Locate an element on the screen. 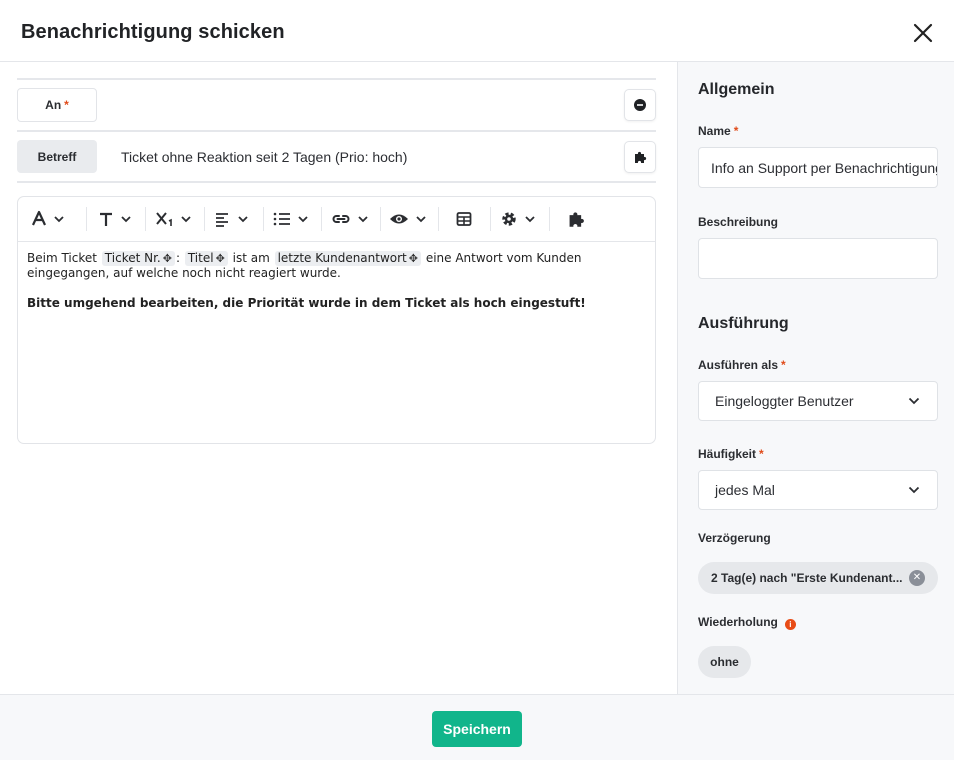 This screenshot has height=760, width=954. subject-placeholder-button is located at coordinates (640, 157).